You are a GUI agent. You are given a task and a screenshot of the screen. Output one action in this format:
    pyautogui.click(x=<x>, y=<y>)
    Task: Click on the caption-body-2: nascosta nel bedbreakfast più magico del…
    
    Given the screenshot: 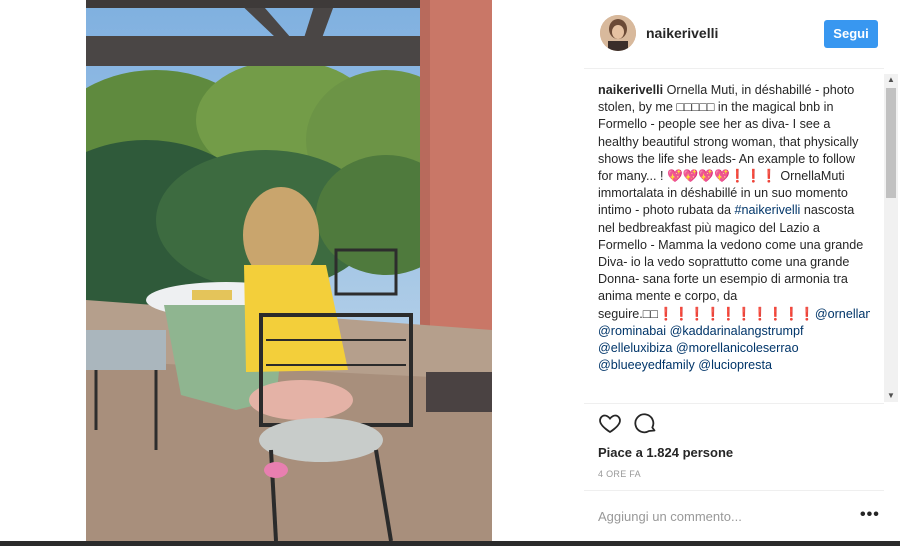 What is the action you would take?
    pyautogui.click(x=731, y=262)
    